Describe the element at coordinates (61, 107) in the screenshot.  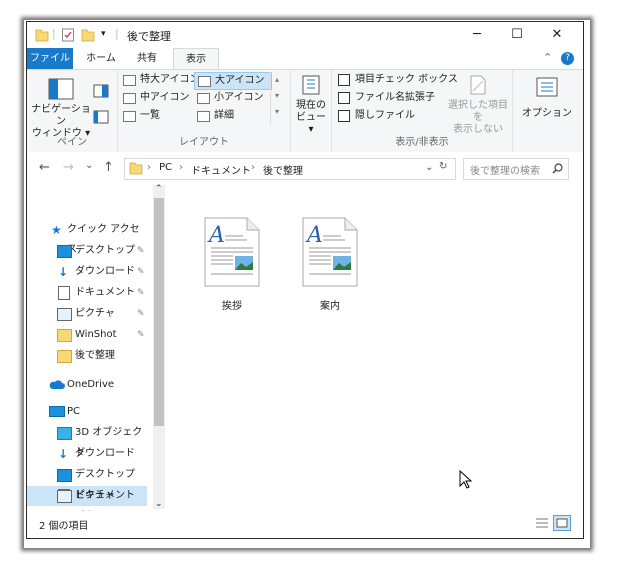
I see `navigation-pane-button: ナビゲーション ウィンドウ ▾` at that location.